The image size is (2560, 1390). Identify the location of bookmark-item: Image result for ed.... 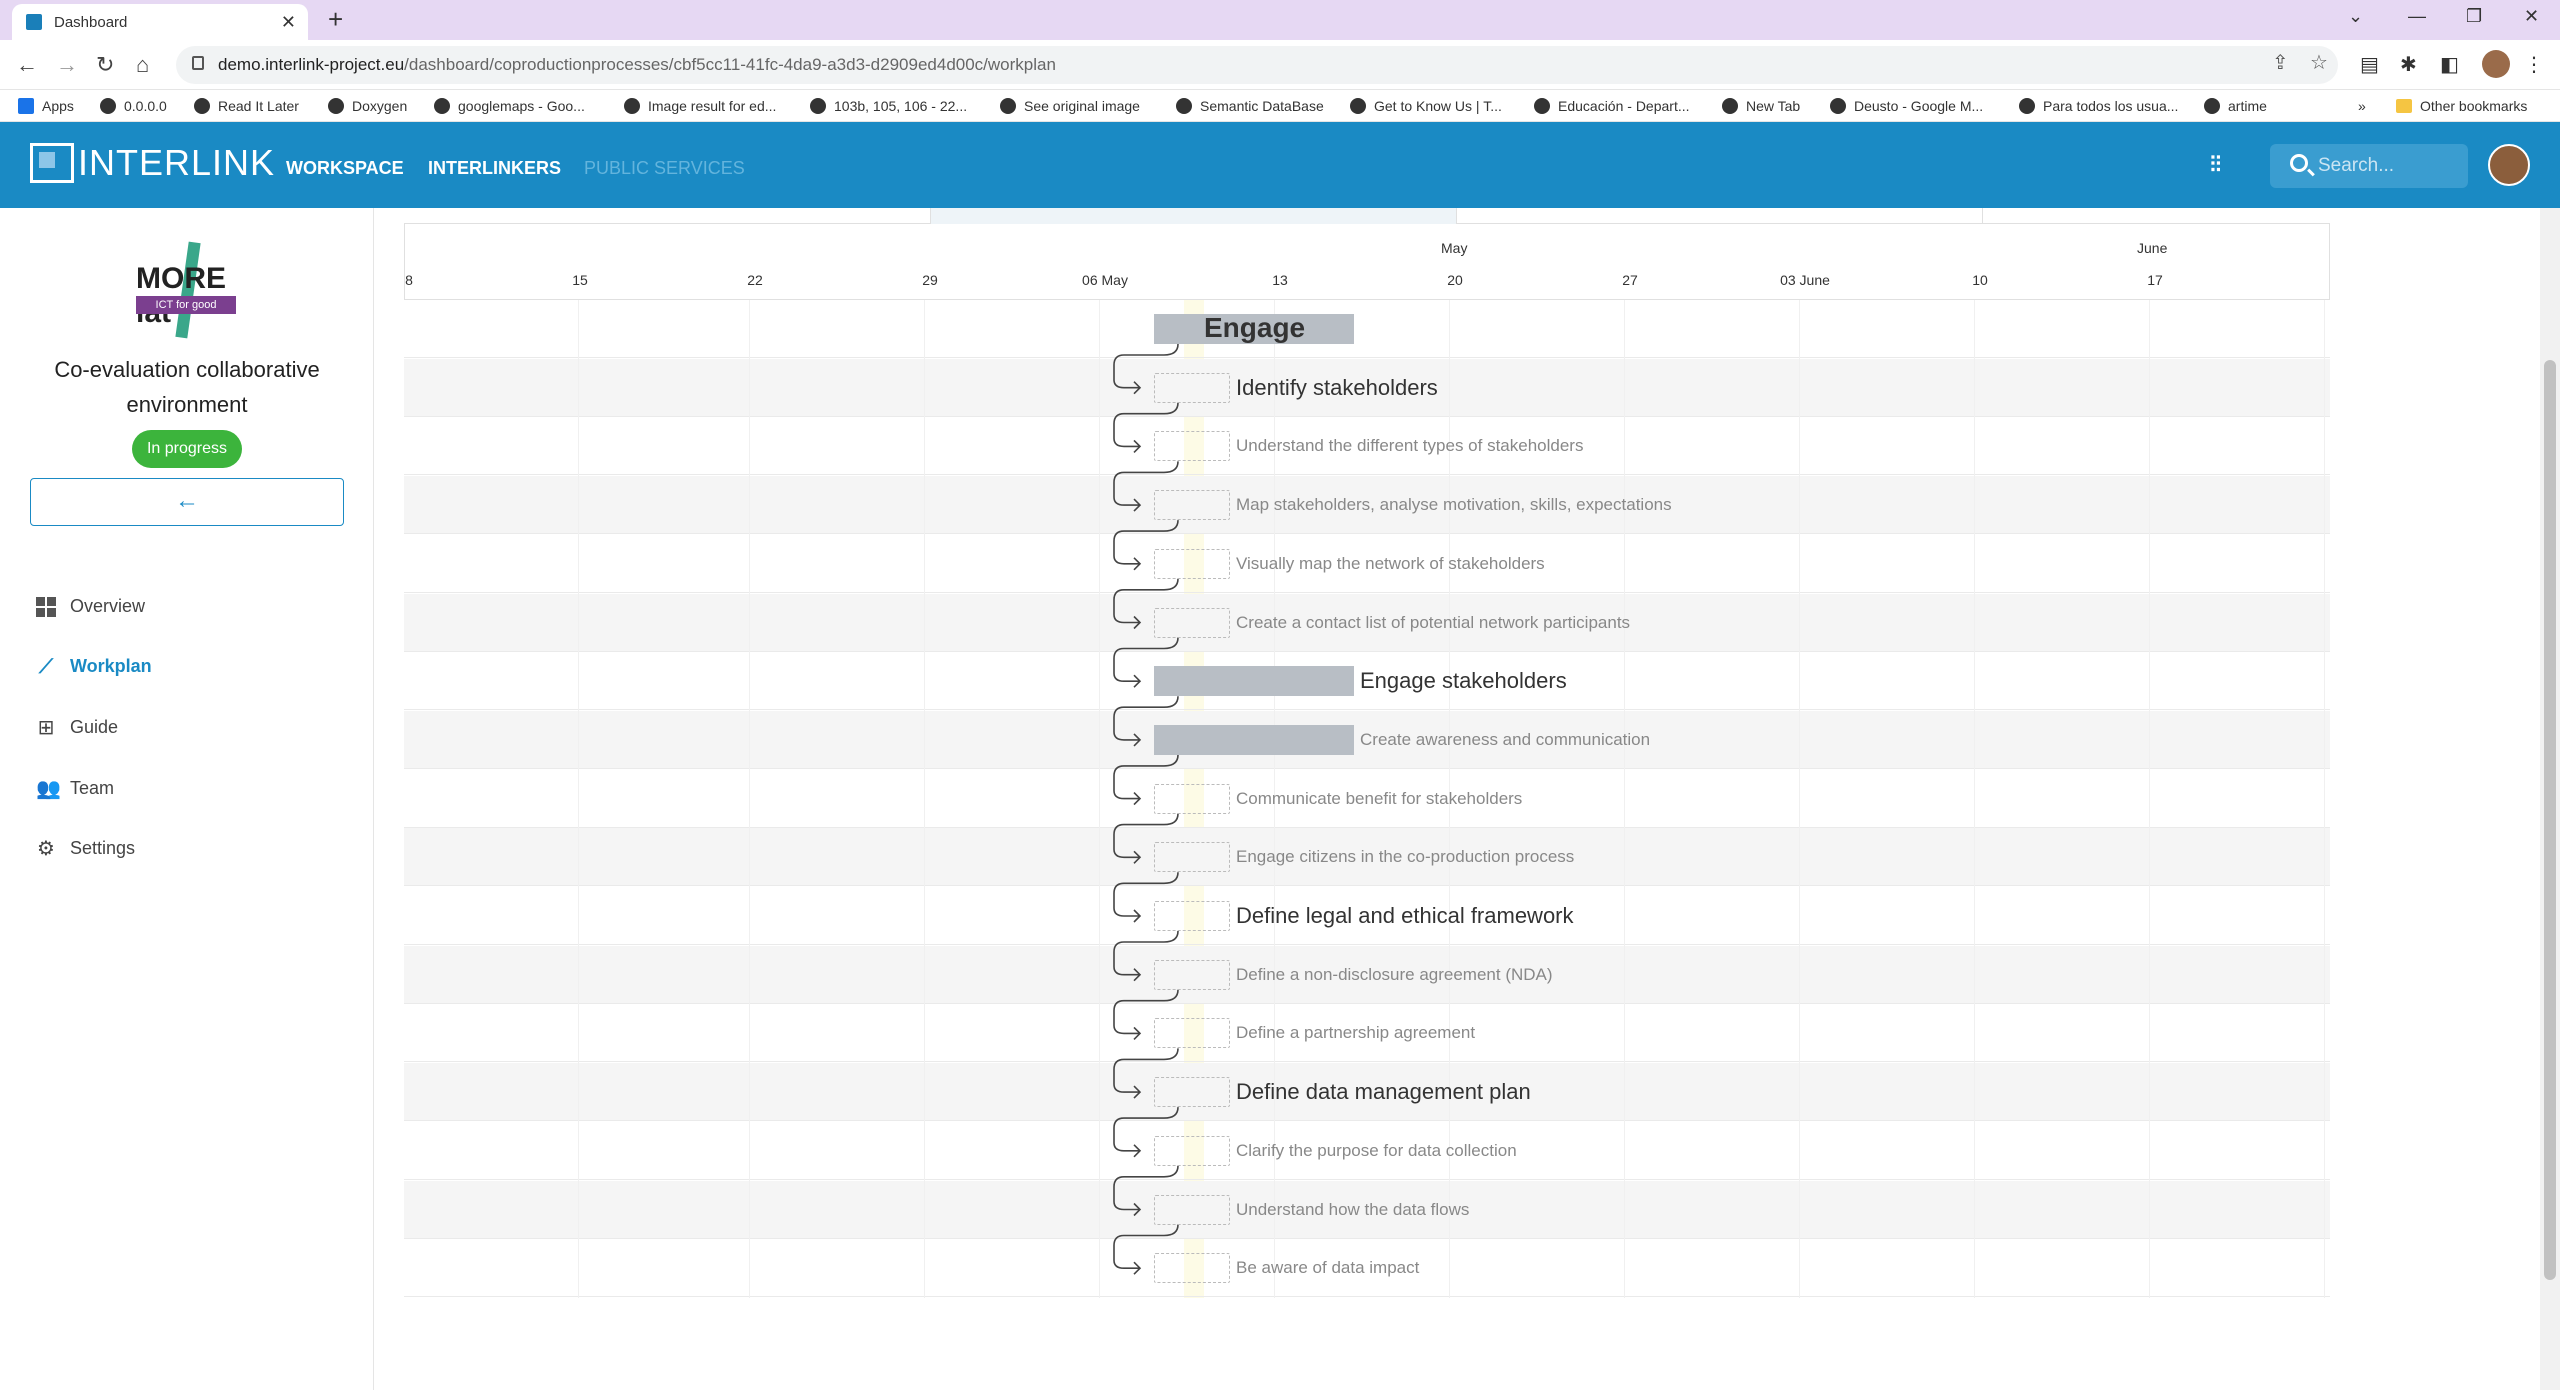
(700, 106).